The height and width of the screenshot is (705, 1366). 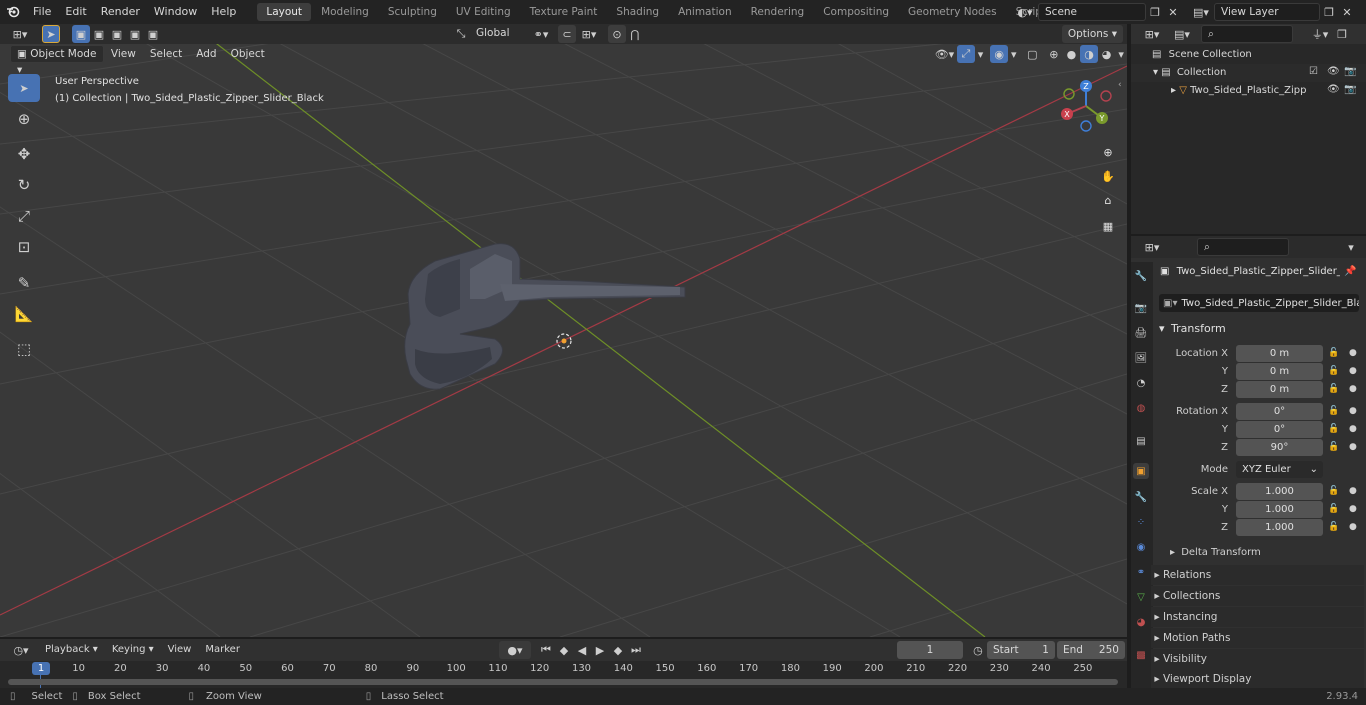 I want to click on next-keyframe-icon: ◆, so click(x=618, y=650).